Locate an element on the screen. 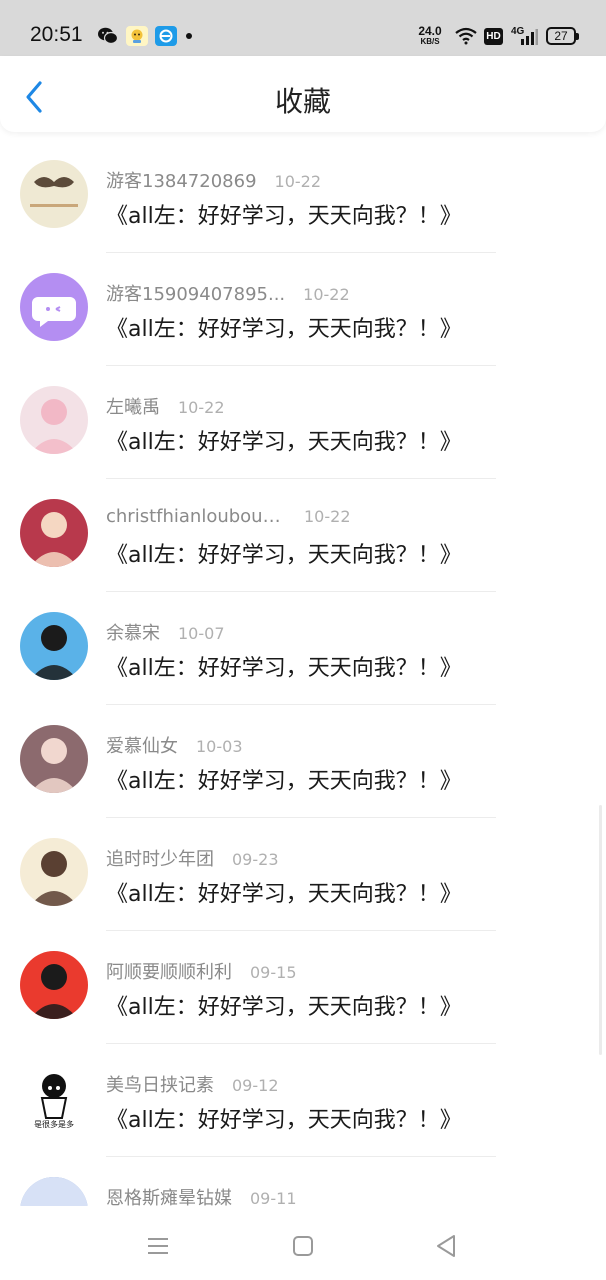 The image size is (606, 1280). more-notifications-dot is located at coordinates (189, 36).